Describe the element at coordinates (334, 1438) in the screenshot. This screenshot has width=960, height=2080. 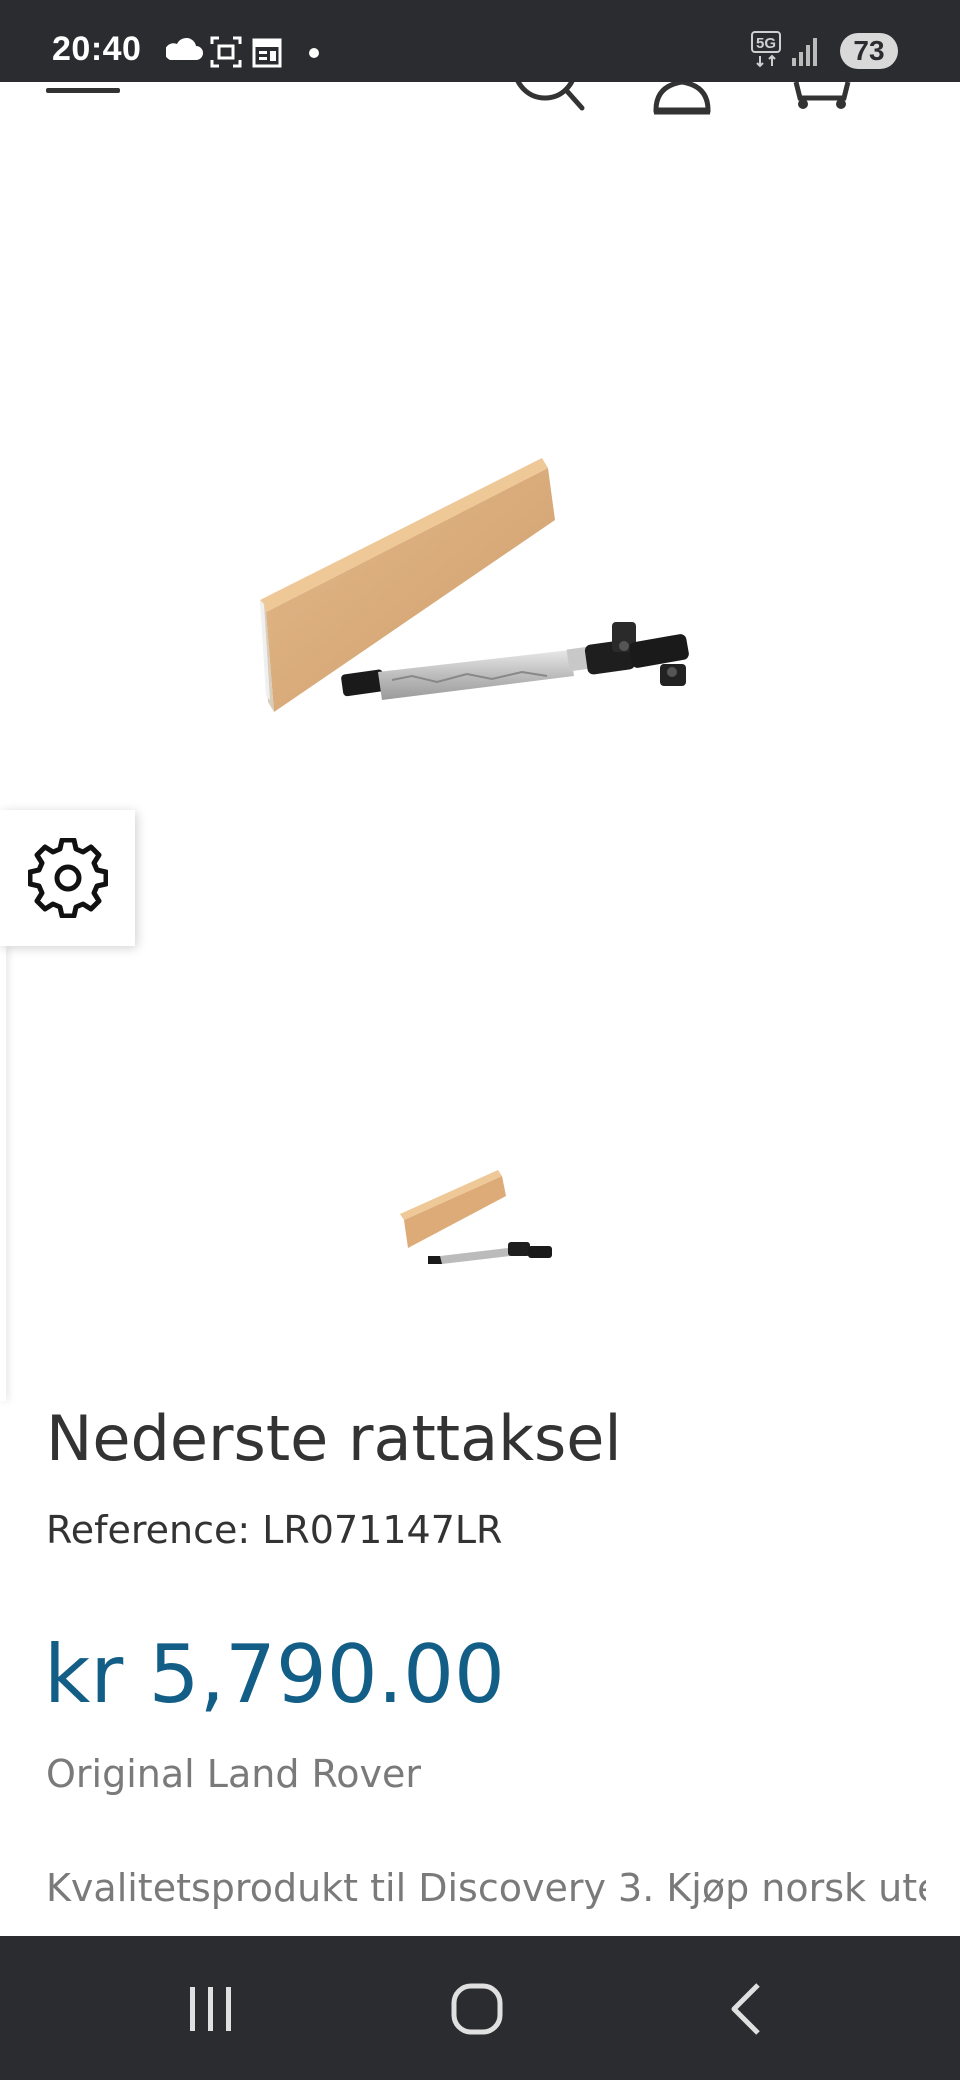
I see `product-title: Nederste rattaksel` at that location.